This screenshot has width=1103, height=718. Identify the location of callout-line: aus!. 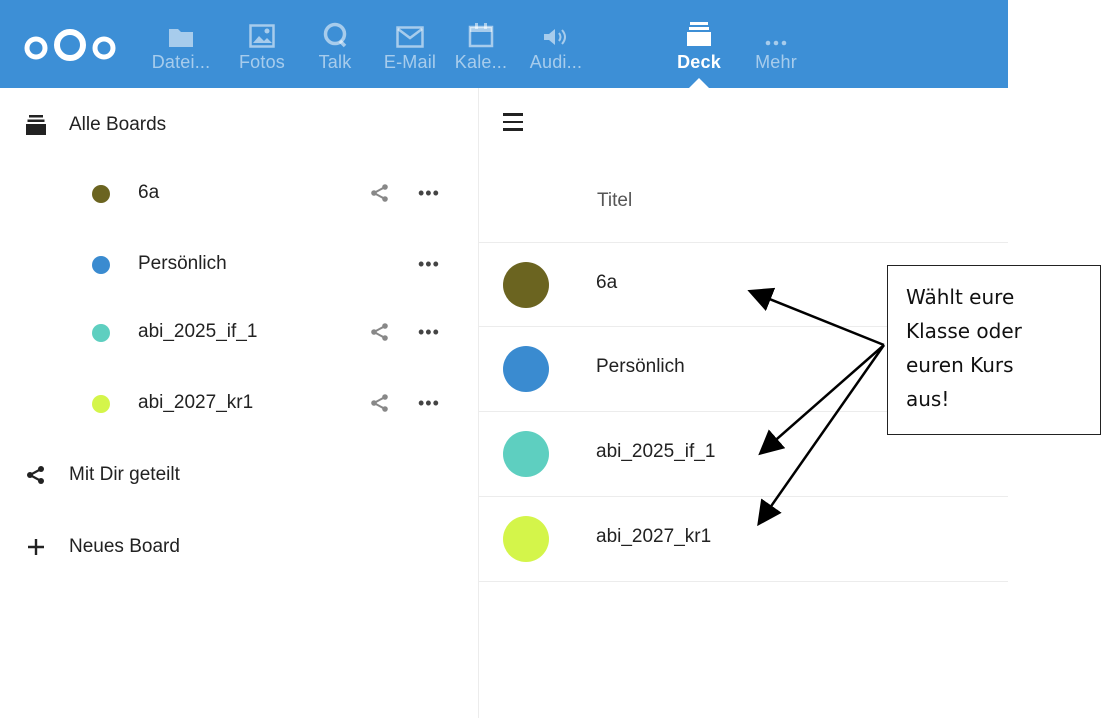
(928, 399).